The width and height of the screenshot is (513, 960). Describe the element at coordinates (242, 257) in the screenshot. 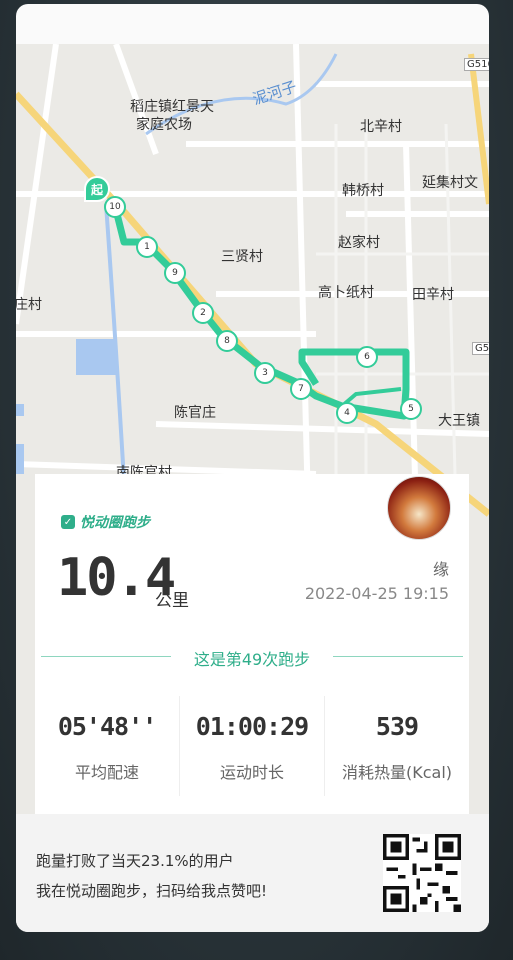

I see `map-label: 三贤村` at that location.